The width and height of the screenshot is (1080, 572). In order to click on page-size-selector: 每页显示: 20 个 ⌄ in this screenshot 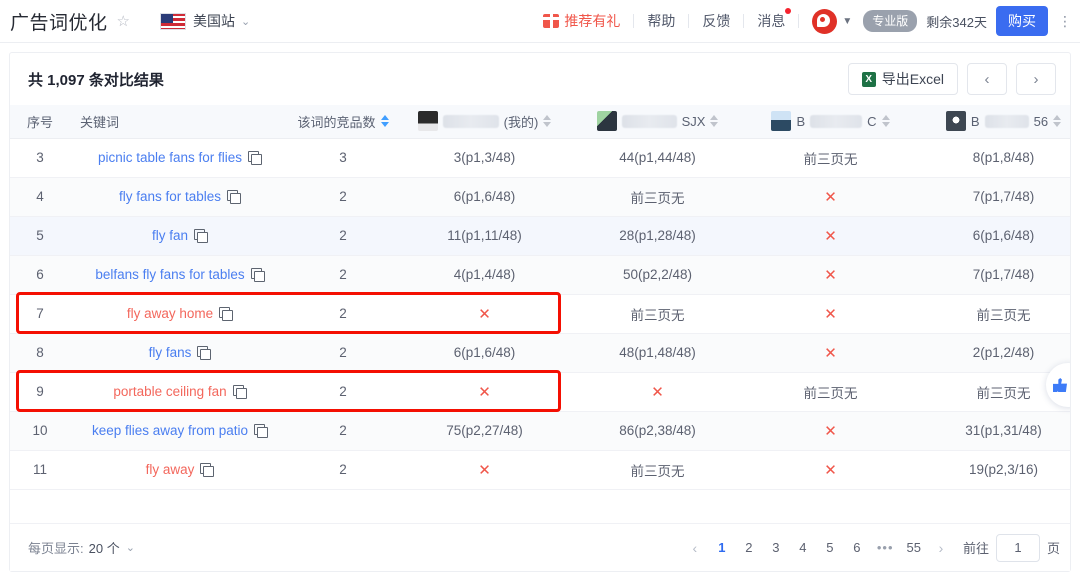, I will do `click(81, 547)`.